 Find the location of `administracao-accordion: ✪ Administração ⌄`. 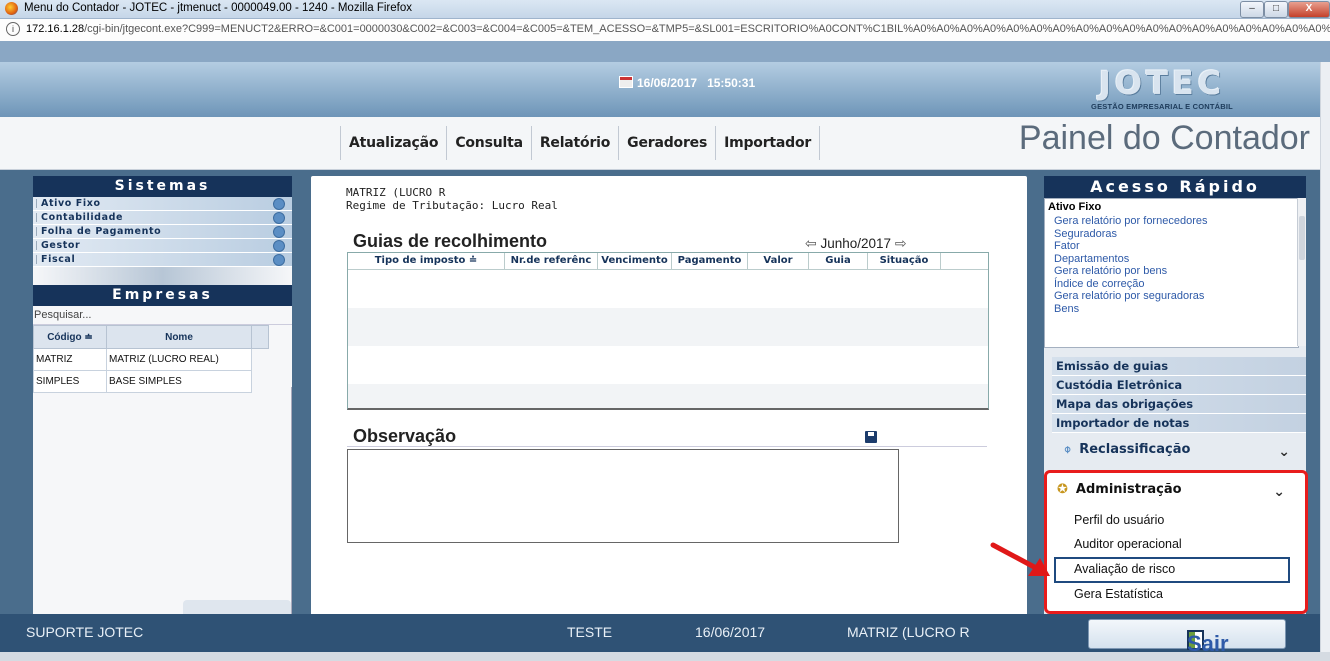

administracao-accordion: ✪ Administração ⌄ is located at coordinates (1177, 493).